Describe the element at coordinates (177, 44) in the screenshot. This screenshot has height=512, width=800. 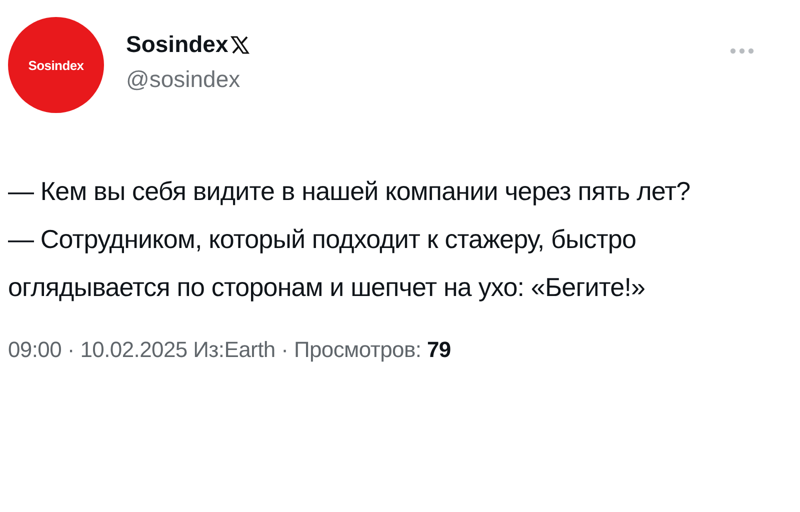
I see `author-name: Sosindex` at that location.